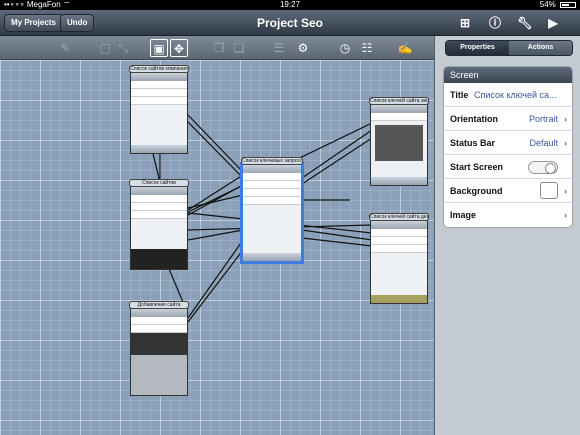  Describe the element at coordinates (123, 48) in the screenshot. I see `resize-diagonal-icon: ⤡` at that location.